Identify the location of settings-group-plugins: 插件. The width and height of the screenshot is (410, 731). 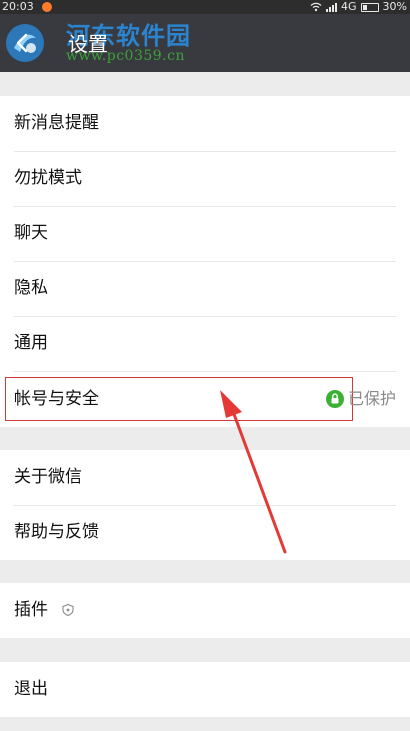
(205, 610).